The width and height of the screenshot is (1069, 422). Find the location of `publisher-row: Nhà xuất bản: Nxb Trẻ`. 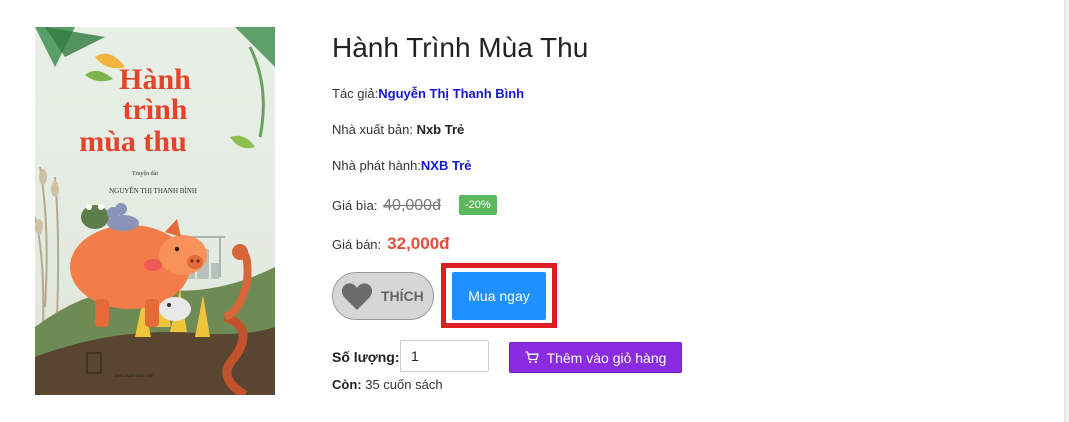

publisher-row: Nhà xuất bản: Nxb Trẻ is located at coordinates (398, 129).